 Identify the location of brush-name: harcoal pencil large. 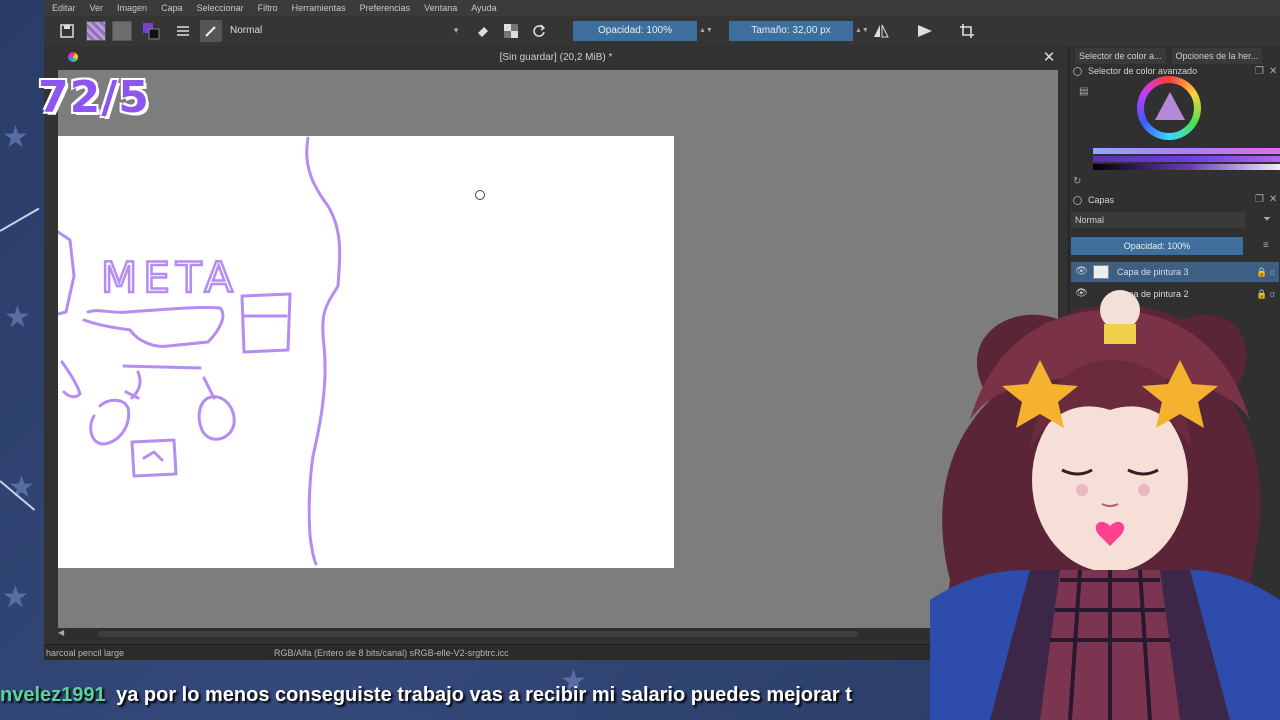
(85, 653).